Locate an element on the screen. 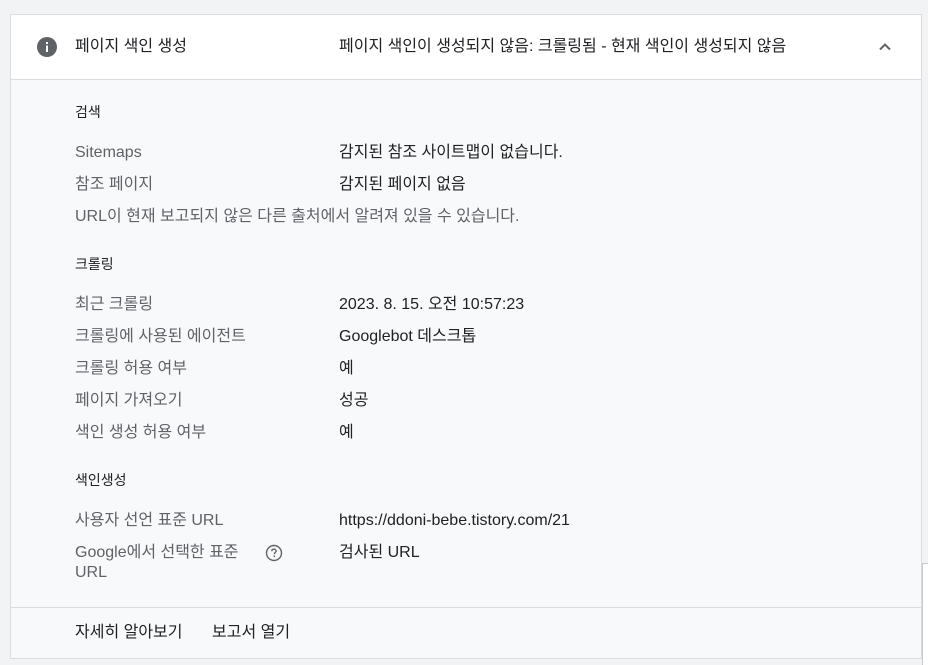  label-crawl-allowed: 크롤링 허용 여부 is located at coordinates (131, 368).